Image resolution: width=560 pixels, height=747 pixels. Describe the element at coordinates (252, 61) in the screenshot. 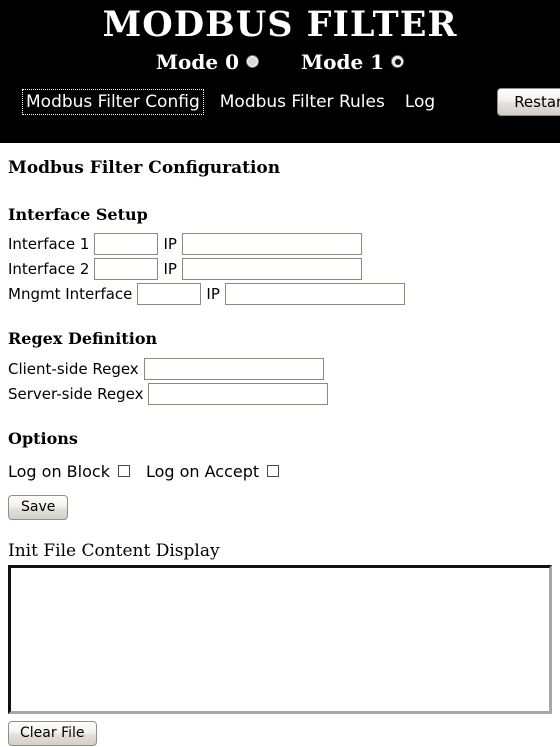

I see `mode-0-radio` at that location.